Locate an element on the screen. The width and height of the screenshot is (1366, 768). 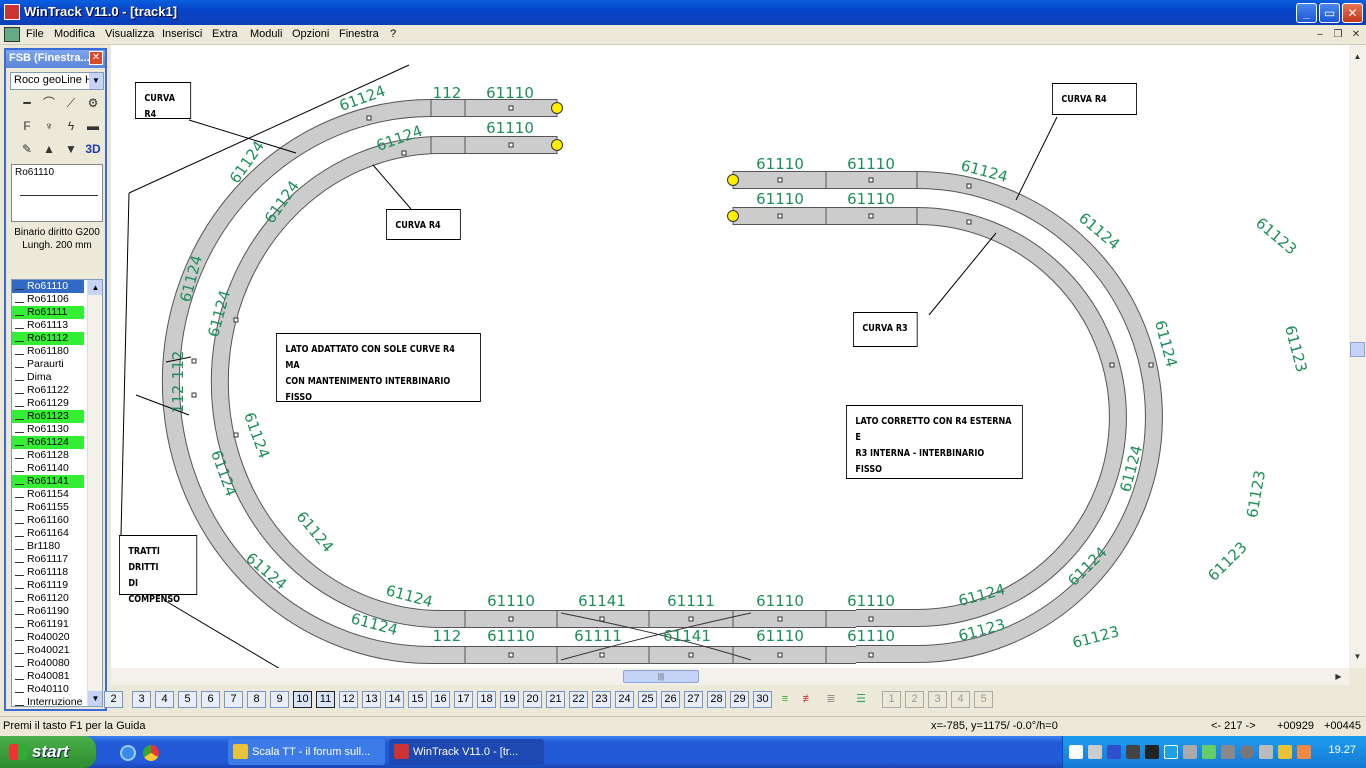
menu-finestra: Finestra is located at coordinates (359, 34).